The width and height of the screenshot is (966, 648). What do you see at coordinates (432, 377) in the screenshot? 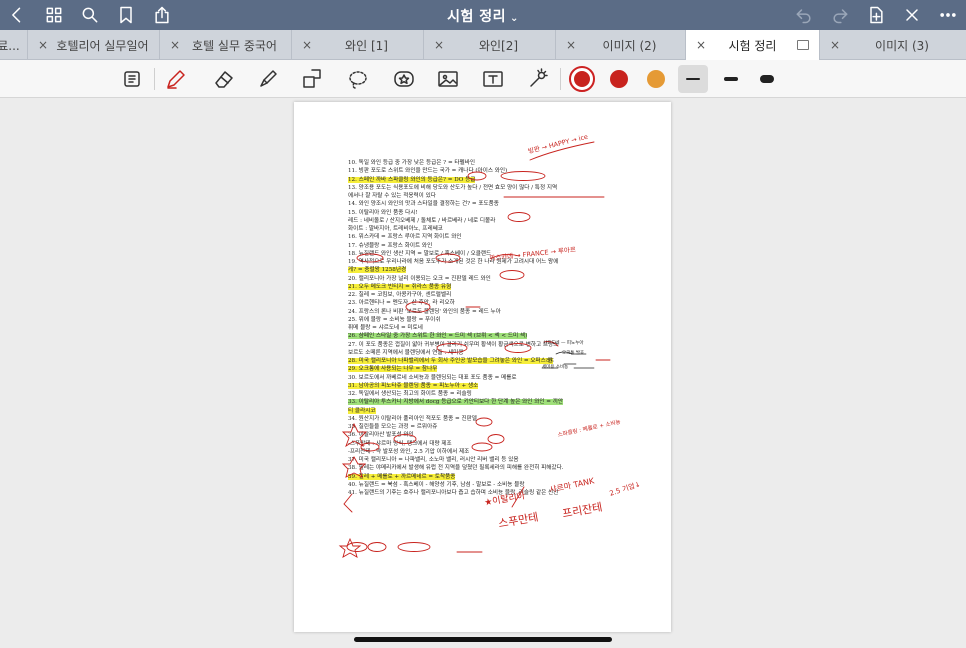
I see `text-line: 30. 보르도에서 까베르네 소비뇽과 블렌딩되는 대표 포도 품종 = 메를로` at bounding box center [432, 377].